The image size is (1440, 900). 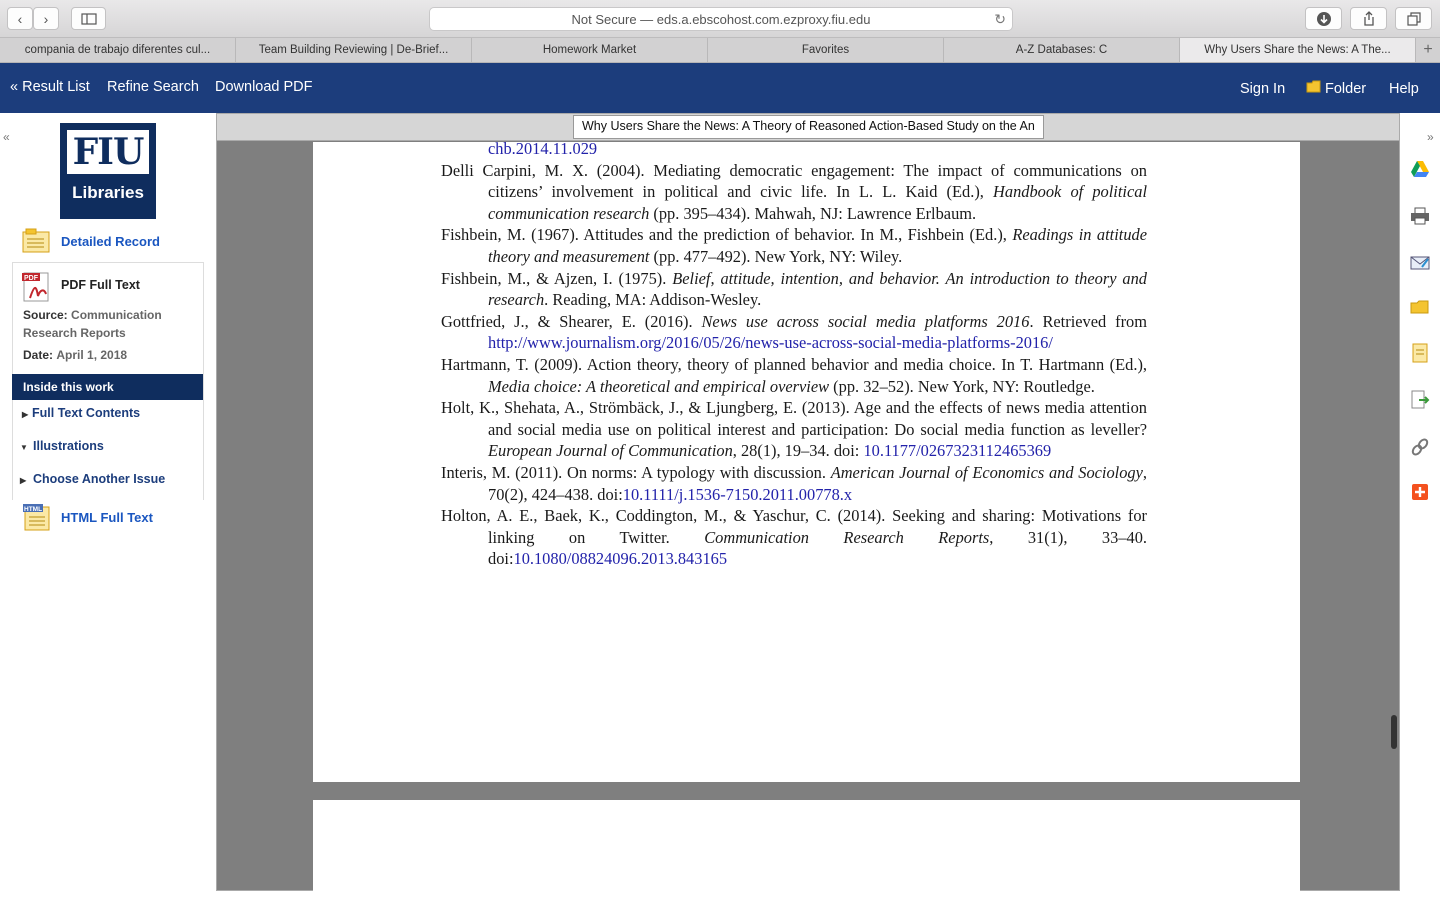 I want to click on html-icon: HTML, so click(x=36, y=517).